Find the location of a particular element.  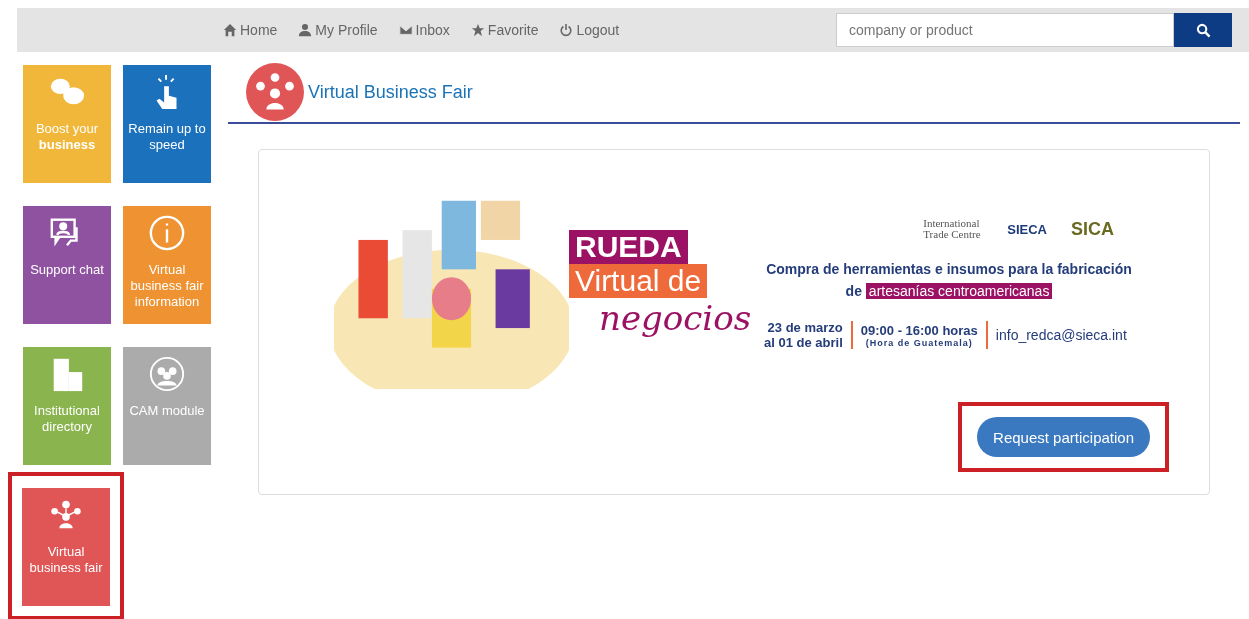

event-hours: 09:00 - 16:00 horas is located at coordinates (919, 330).